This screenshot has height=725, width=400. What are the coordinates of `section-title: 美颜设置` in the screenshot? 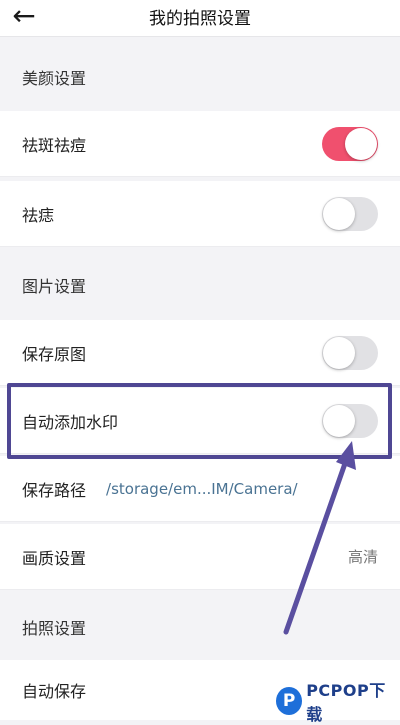 It's located at (54, 78).